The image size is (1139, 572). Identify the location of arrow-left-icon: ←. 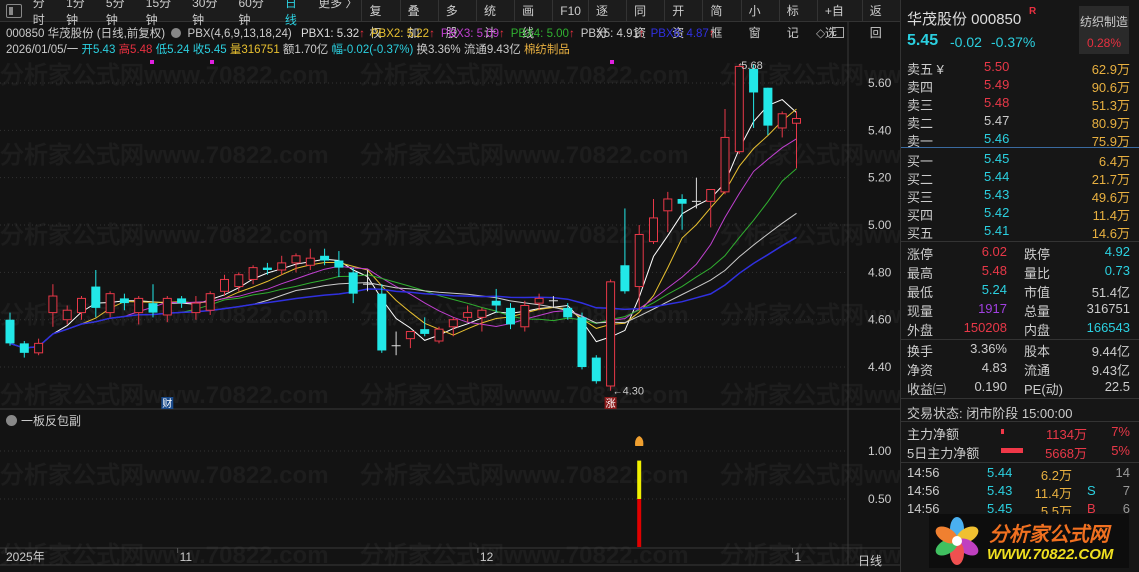
(618, 392).